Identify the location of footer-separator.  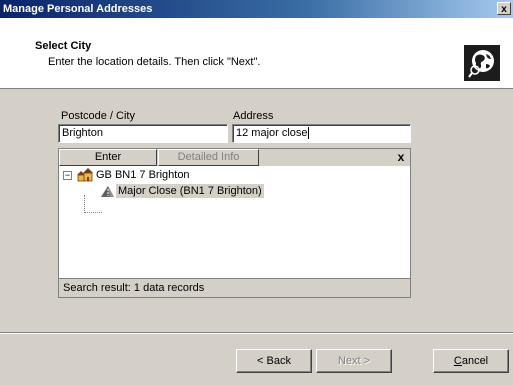
(256, 333).